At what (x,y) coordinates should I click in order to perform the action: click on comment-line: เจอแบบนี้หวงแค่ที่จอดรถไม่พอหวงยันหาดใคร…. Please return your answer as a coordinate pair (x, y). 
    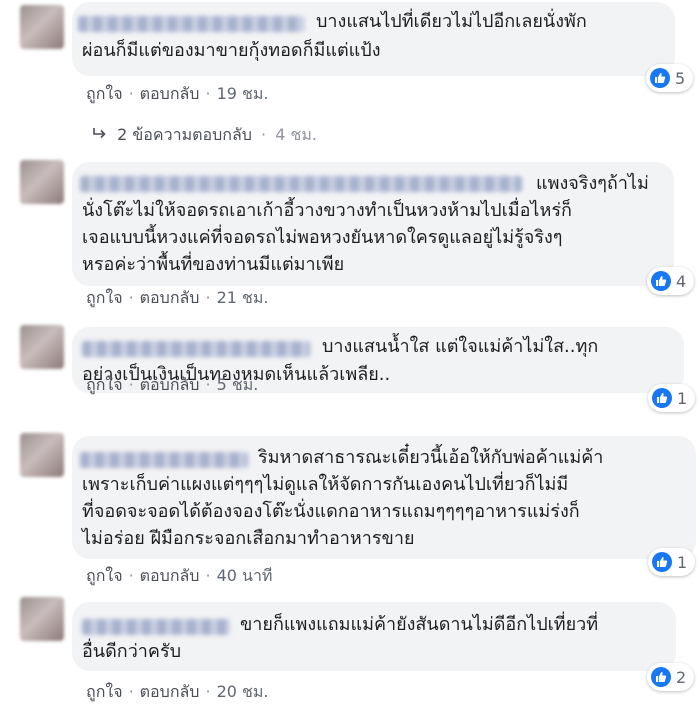
    Looking at the image, I should click on (322, 237).